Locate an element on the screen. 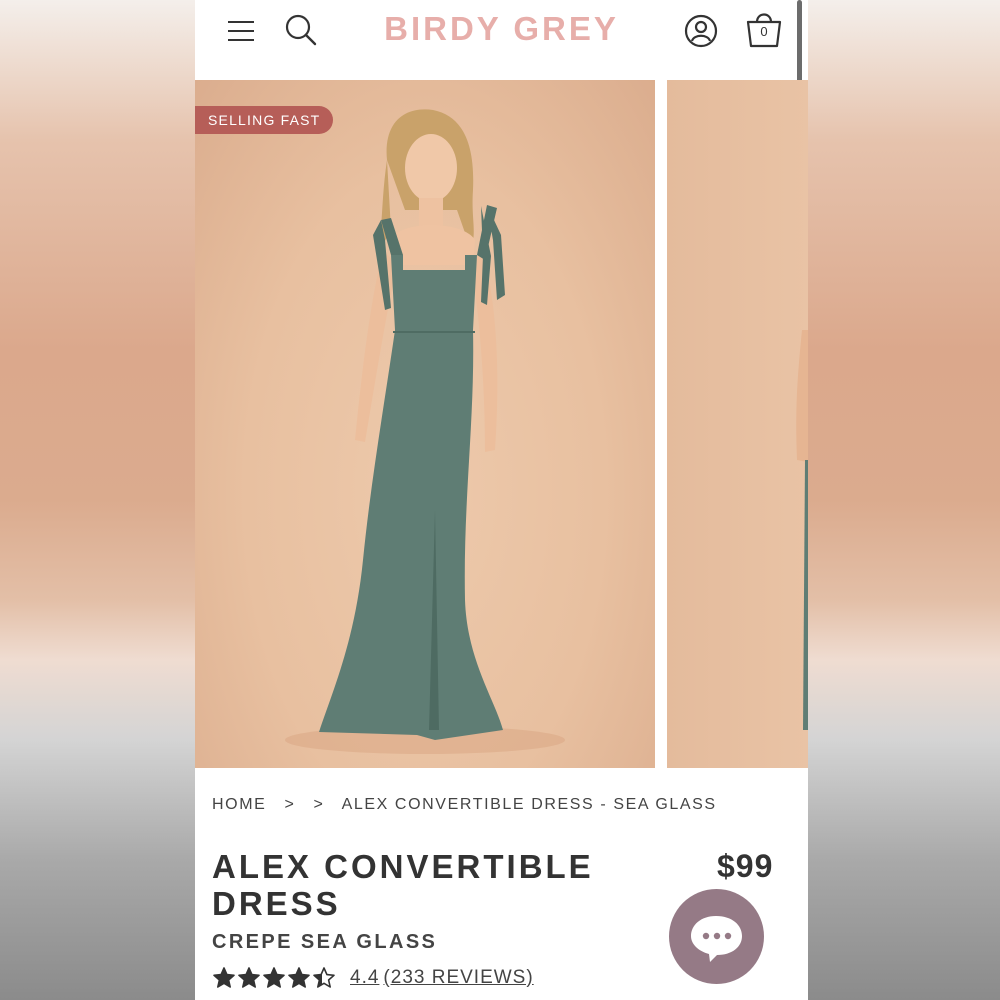 This screenshot has width=1000, height=1000. product-title: ALEX CONVERTIBLE DRESS is located at coordinates (403, 885).